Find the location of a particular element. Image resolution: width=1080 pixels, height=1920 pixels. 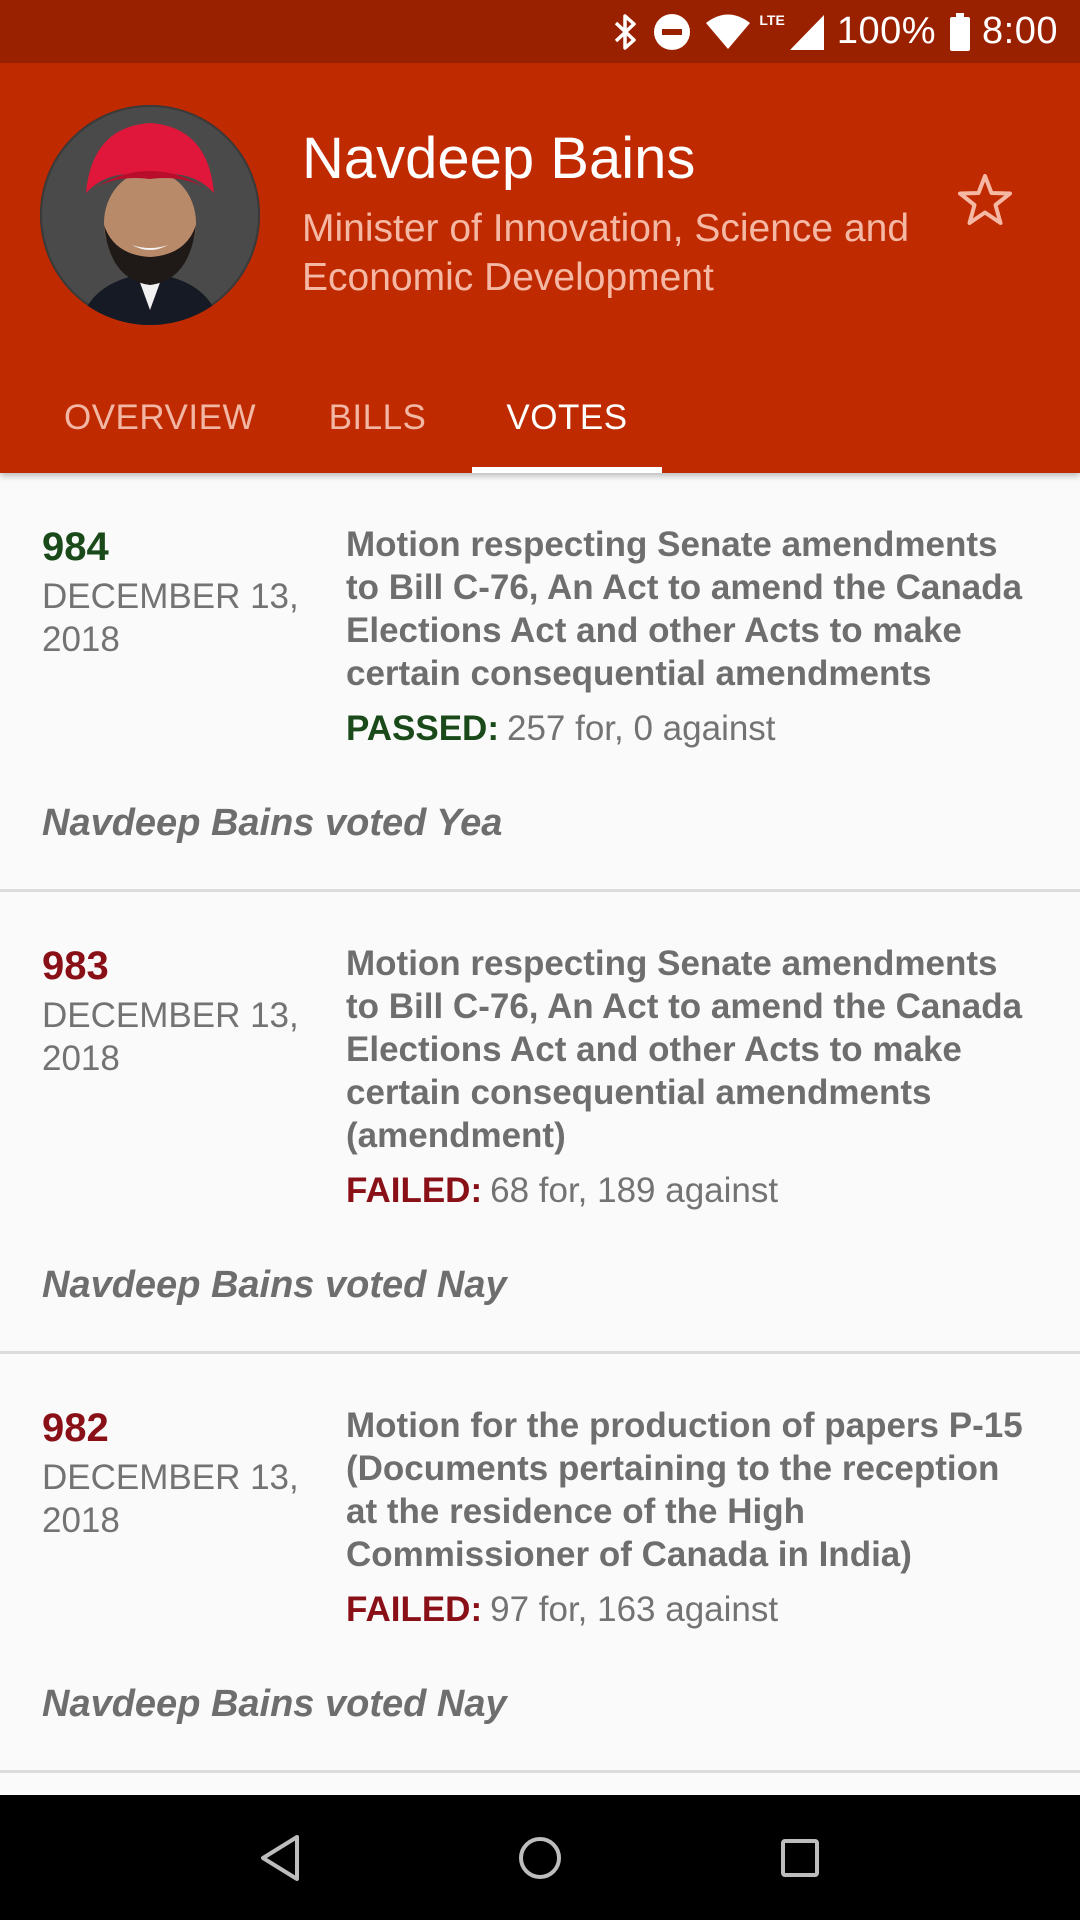

system-nav-bar is located at coordinates (540, 1857).